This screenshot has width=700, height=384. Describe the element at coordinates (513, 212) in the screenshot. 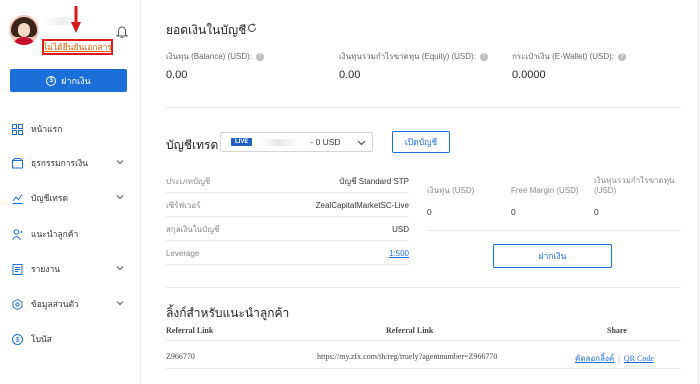

I see `stat-free-margin-value: 0` at that location.